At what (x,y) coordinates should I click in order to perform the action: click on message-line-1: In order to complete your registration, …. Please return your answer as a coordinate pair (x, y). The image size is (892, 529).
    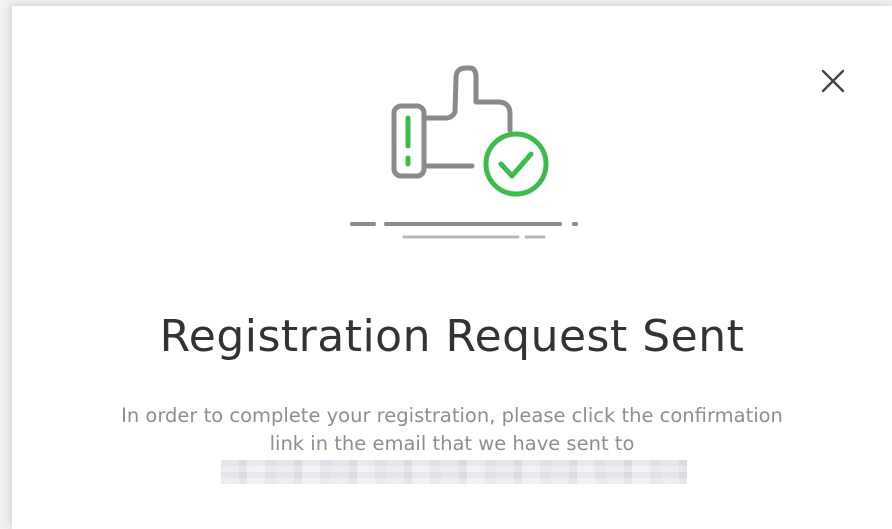
    Looking at the image, I should click on (452, 415).